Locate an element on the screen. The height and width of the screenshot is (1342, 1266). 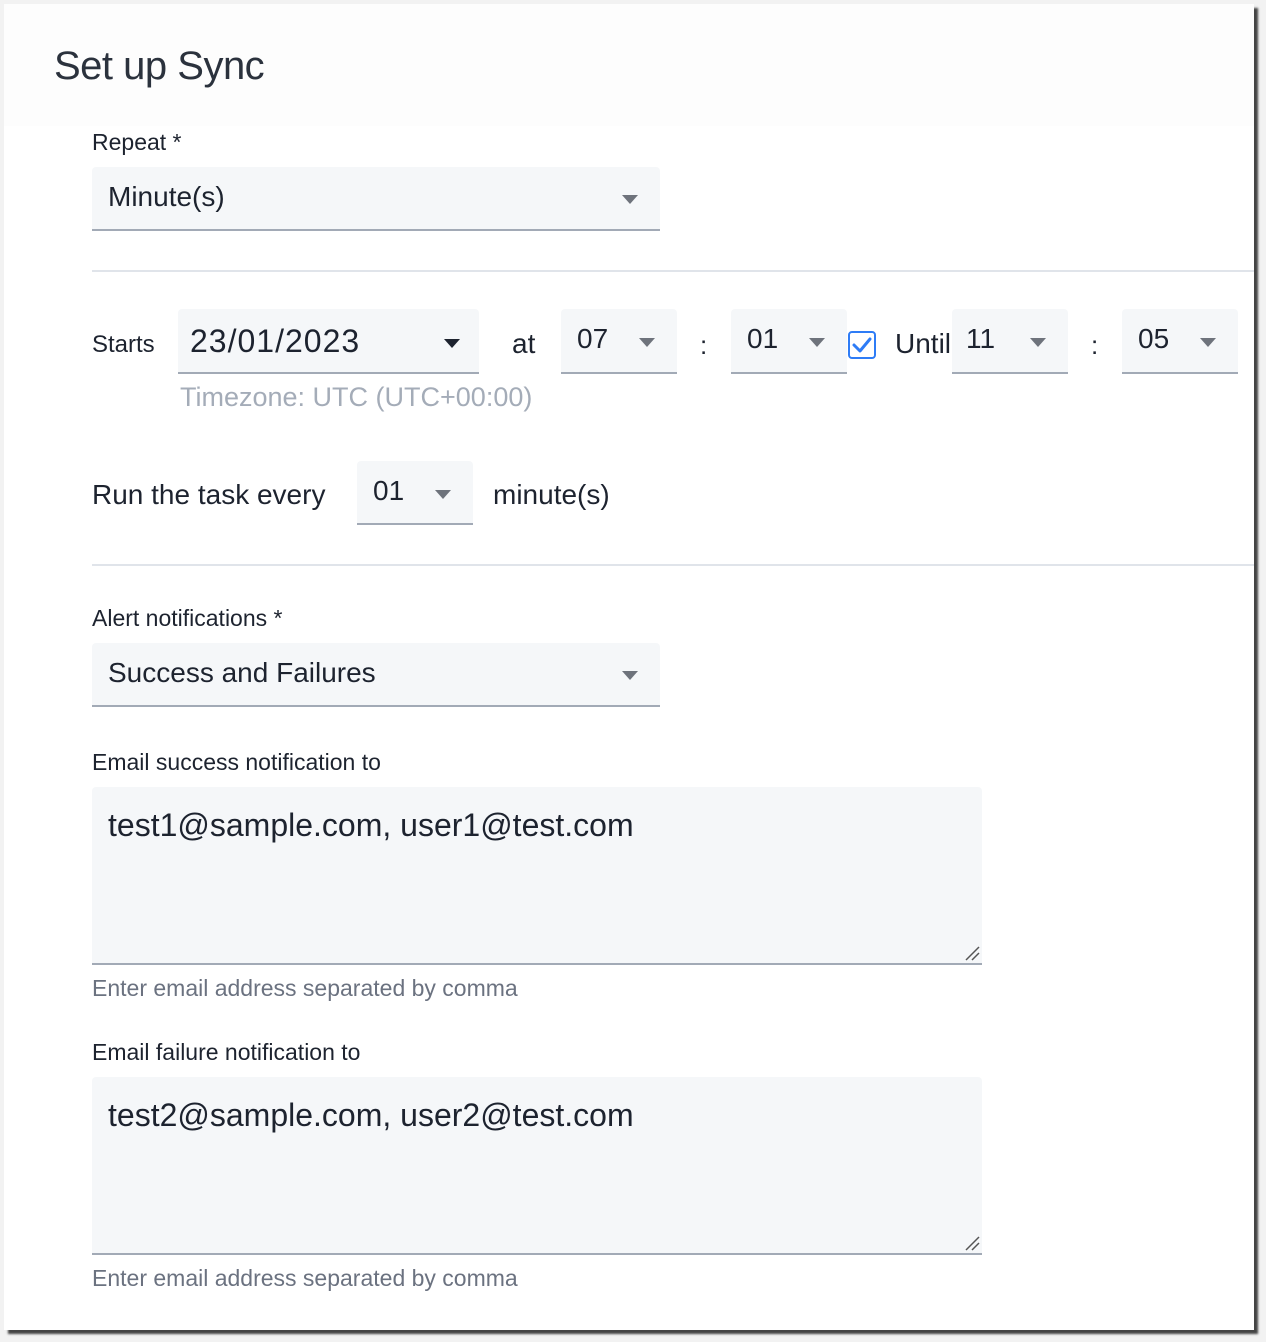
alerts-select: Success and Failures is located at coordinates (376, 675).